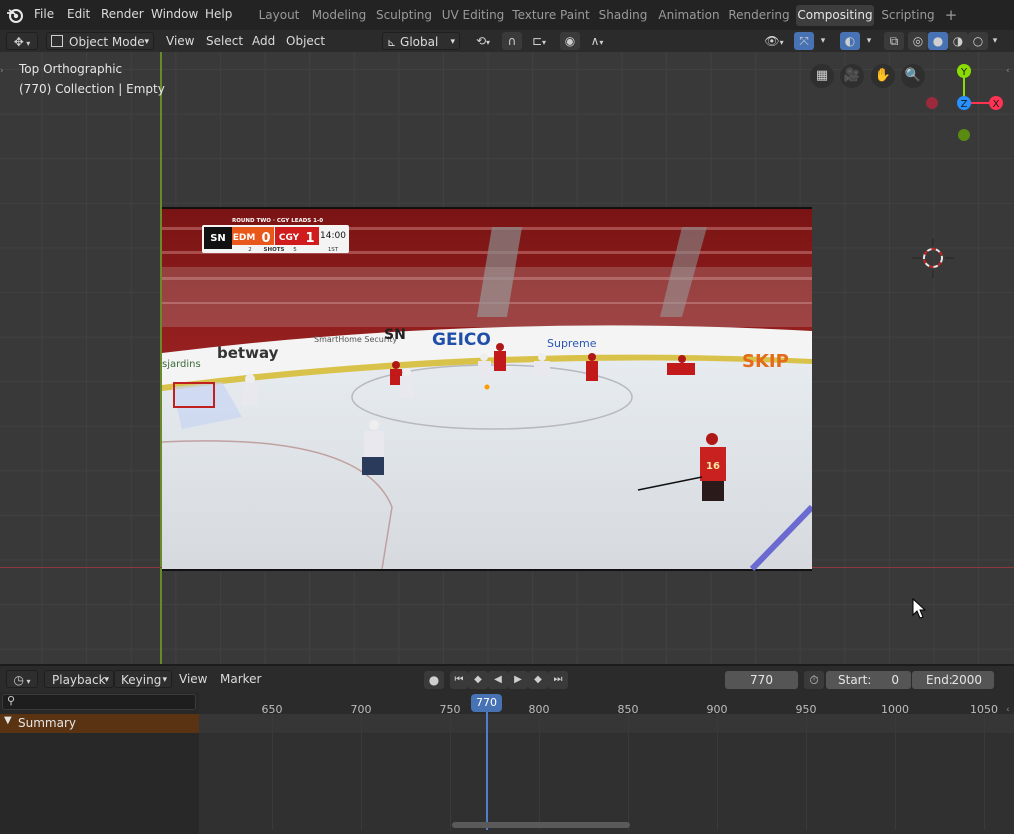 The height and width of the screenshot is (834, 1014). I want to click on tab-shading: Shading, so click(623, 15).